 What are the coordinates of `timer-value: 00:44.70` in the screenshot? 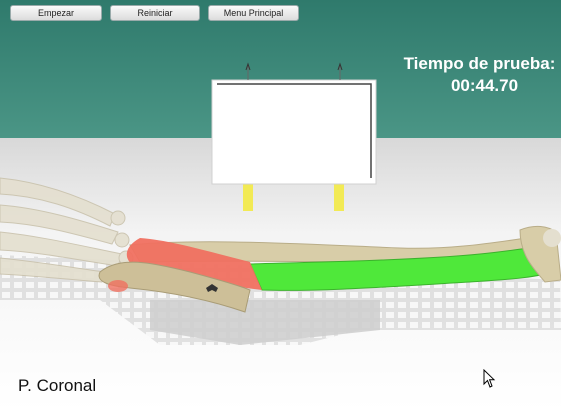 It's located at (484, 85).